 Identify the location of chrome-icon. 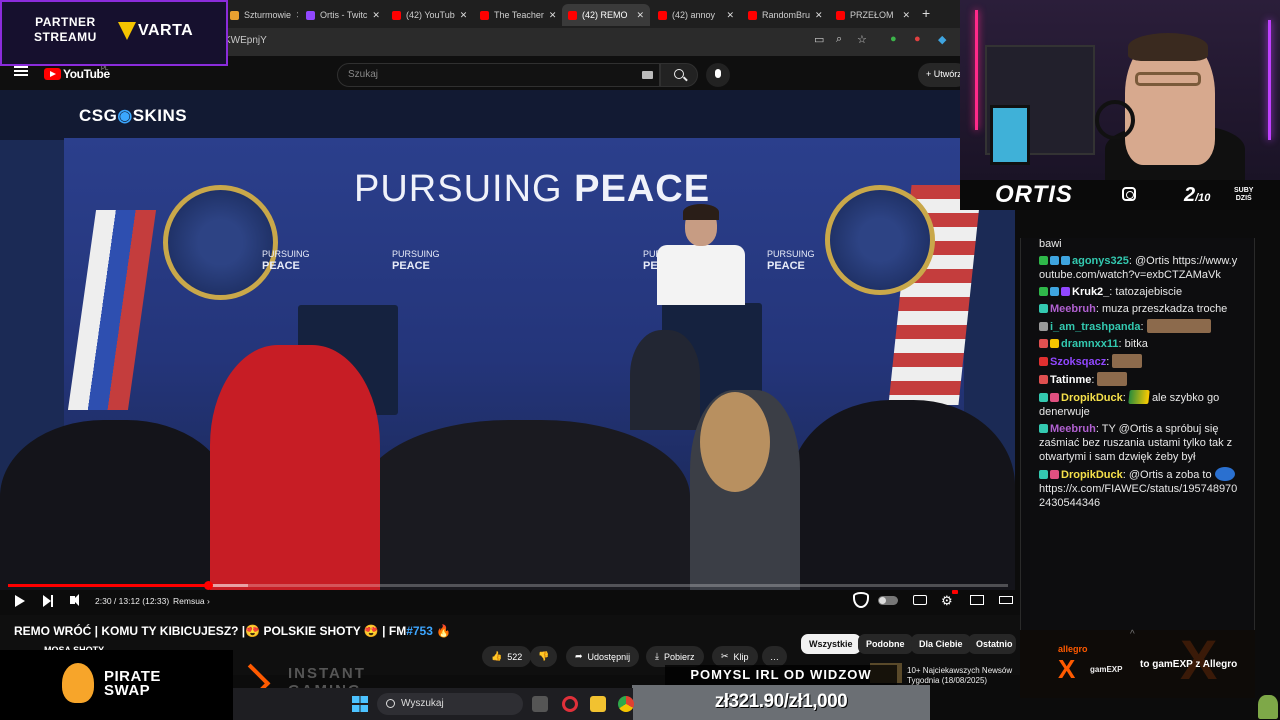
(626, 704).